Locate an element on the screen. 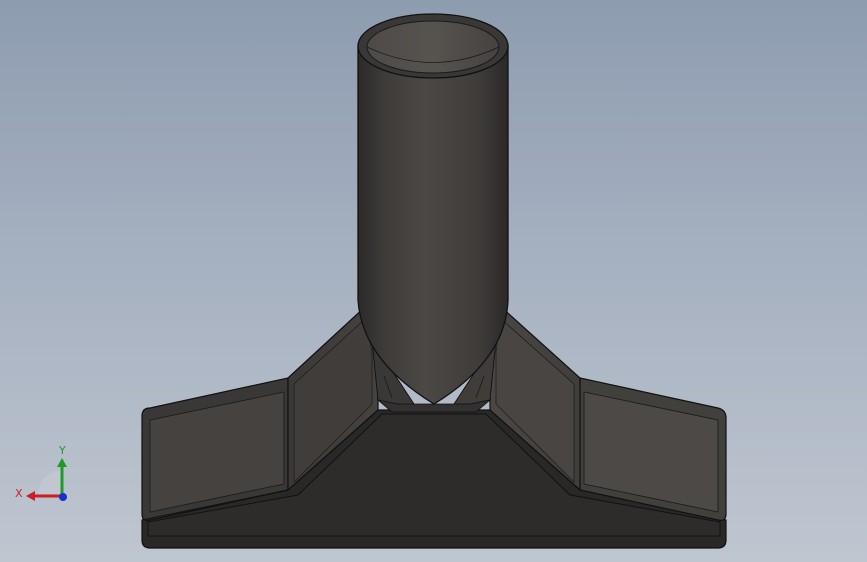 This screenshot has height=562, width=867. triad-plane-indicator is located at coordinates (50, 482).